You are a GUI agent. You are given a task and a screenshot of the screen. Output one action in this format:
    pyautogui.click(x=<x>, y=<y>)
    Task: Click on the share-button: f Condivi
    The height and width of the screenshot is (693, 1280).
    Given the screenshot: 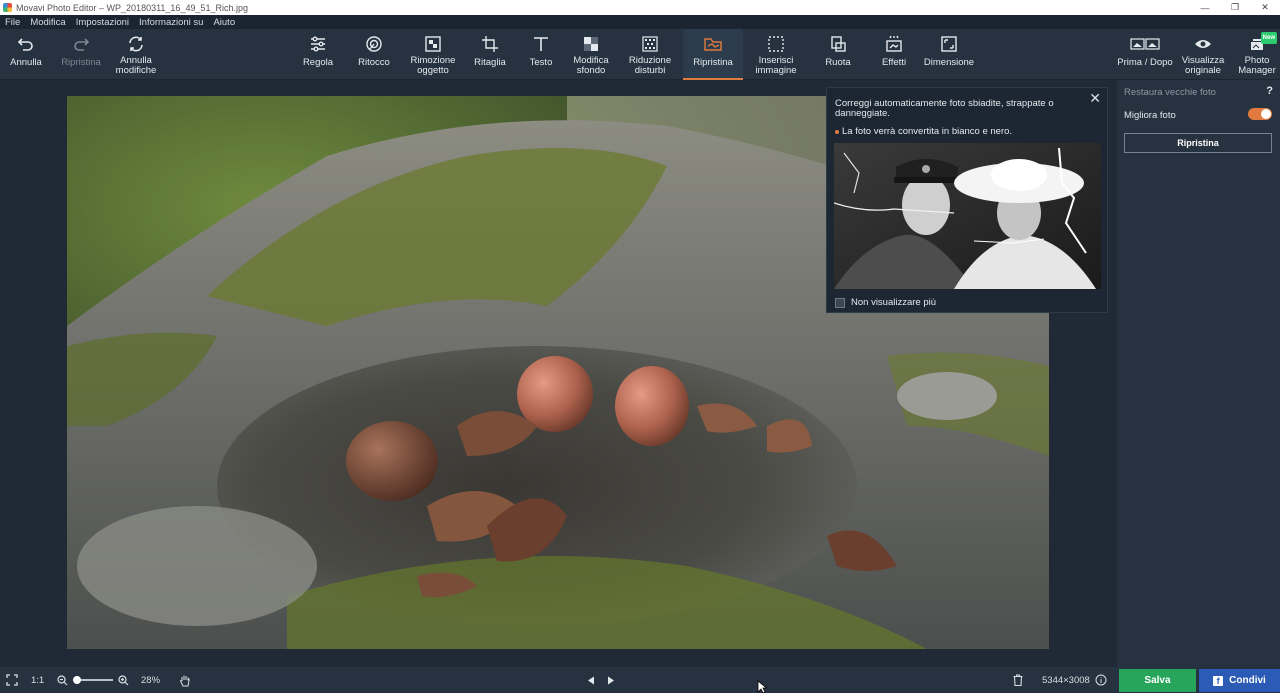 What is the action you would take?
    pyautogui.click(x=1239, y=680)
    